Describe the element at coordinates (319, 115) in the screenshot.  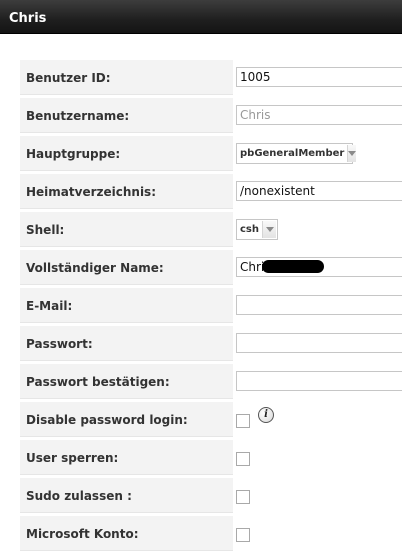
I see `username-input` at that location.